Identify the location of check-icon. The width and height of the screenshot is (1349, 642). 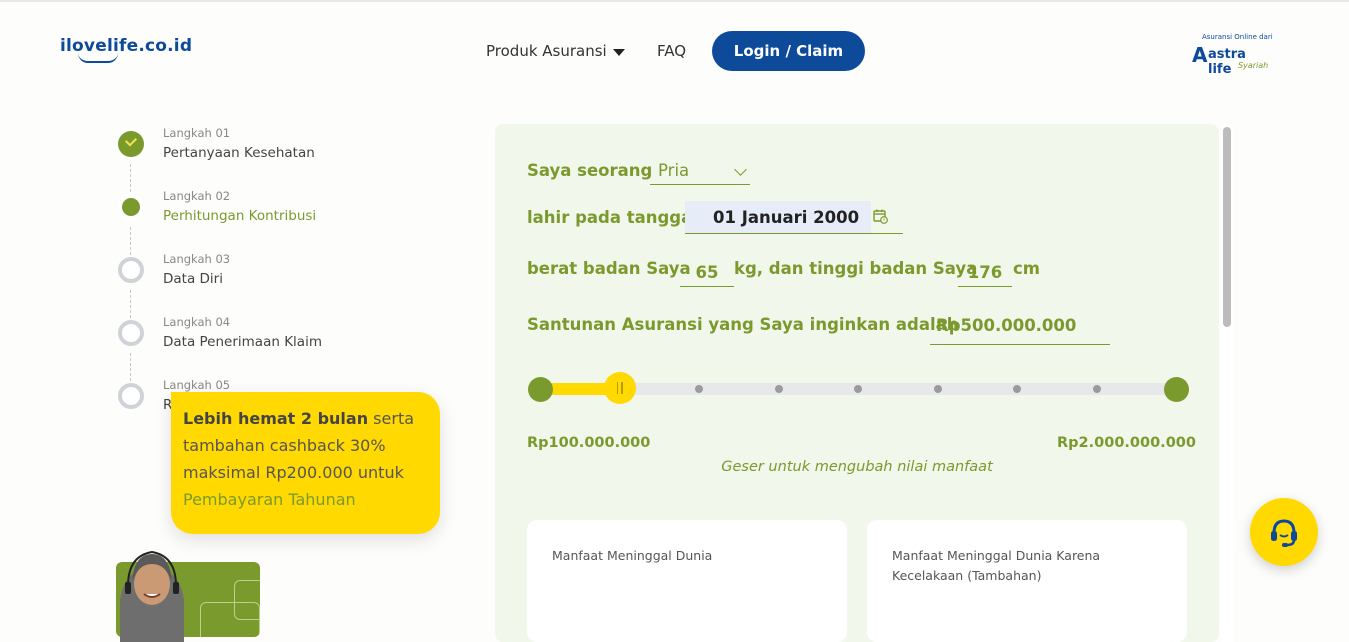
(131, 144).